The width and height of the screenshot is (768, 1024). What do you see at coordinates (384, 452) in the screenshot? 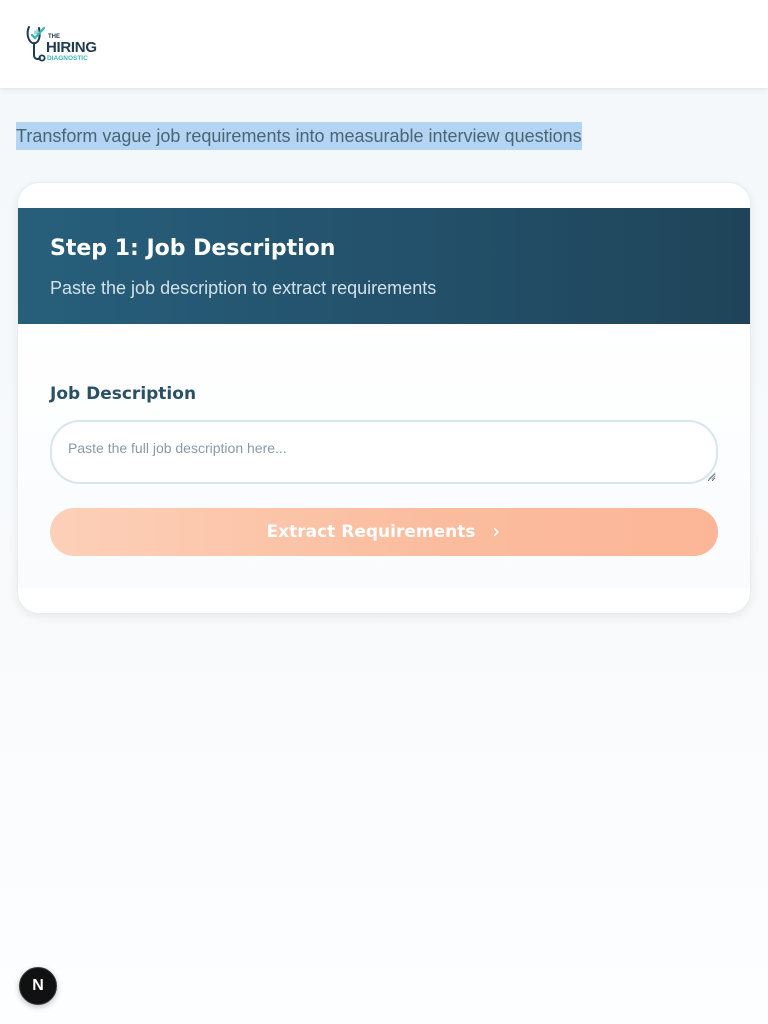
I see `job-description-input` at bounding box center [384, 452].